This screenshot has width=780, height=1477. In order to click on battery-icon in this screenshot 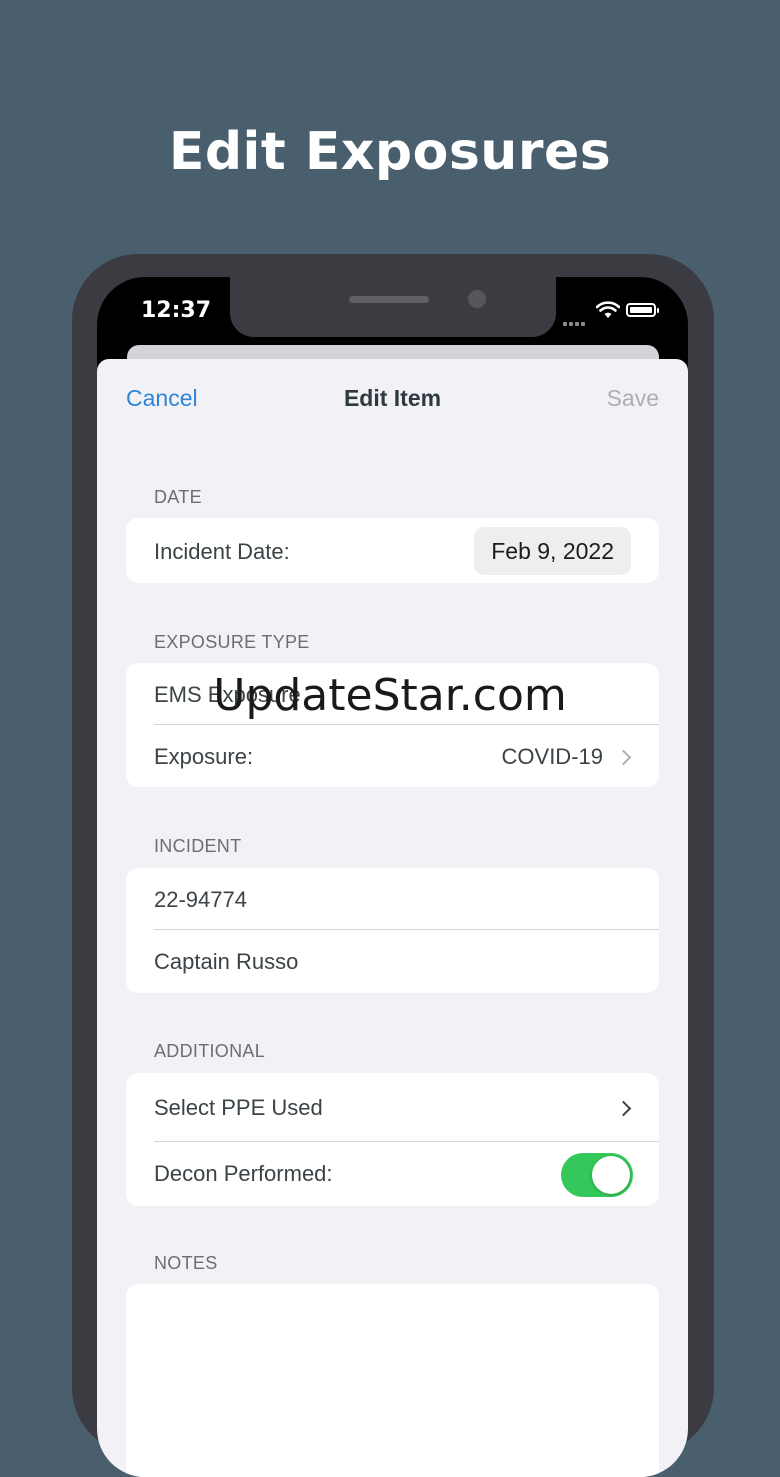, I will do `click(642, 310)`.